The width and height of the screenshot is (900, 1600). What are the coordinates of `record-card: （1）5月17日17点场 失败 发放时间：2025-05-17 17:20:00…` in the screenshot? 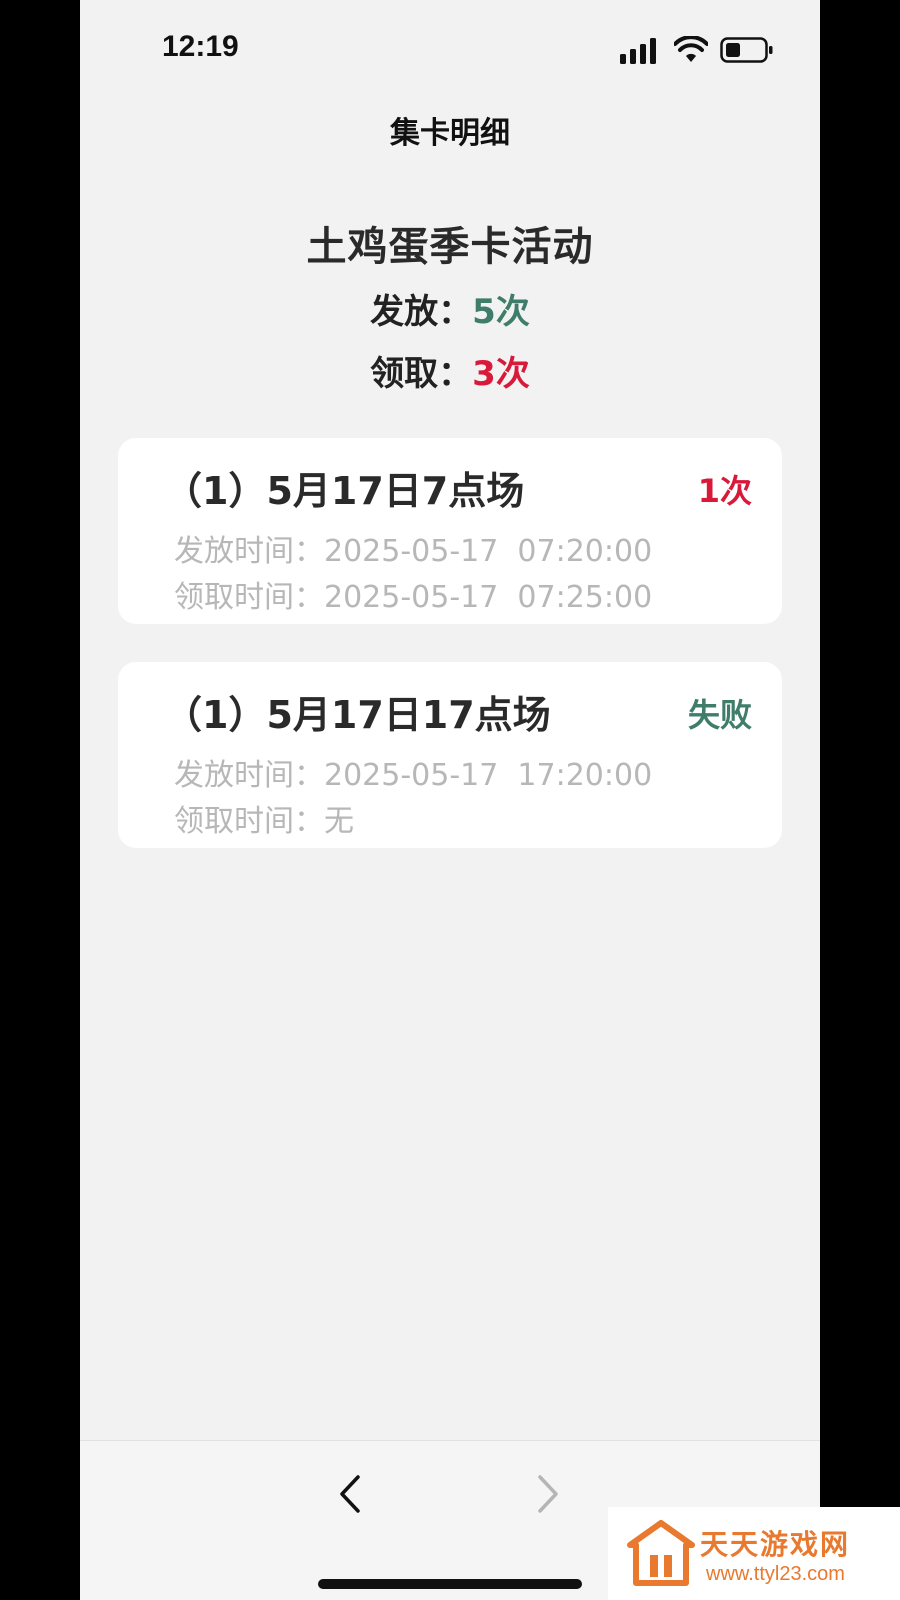 It's located at (450, 755).